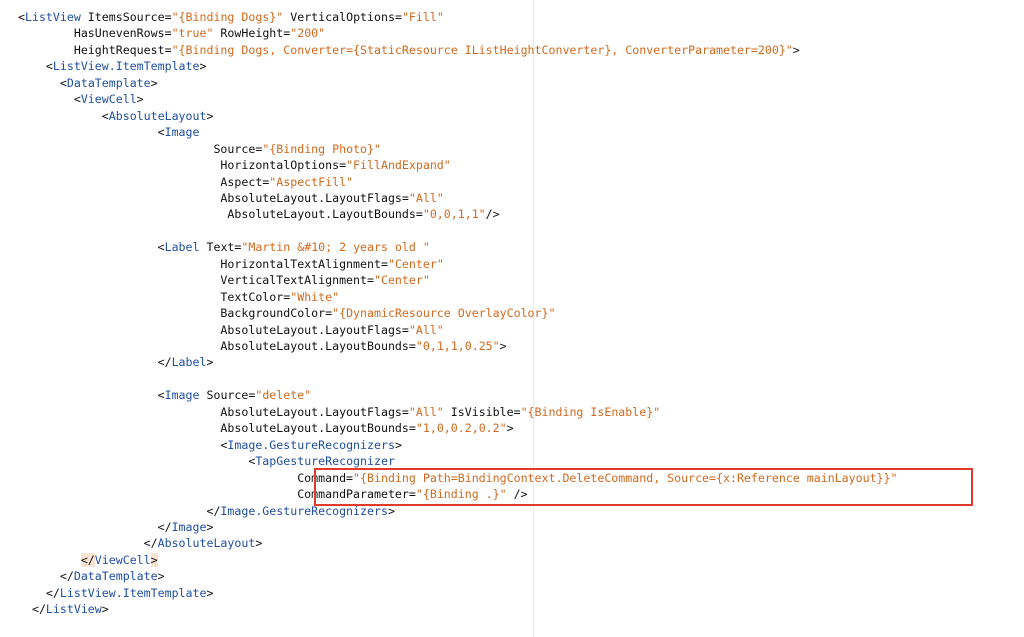 This screenshot has height=637, width=1024. What do you see at coordinates (308, 33) in the screenshot?
I see `code-token: "200"` at bounding box center [308, 33].